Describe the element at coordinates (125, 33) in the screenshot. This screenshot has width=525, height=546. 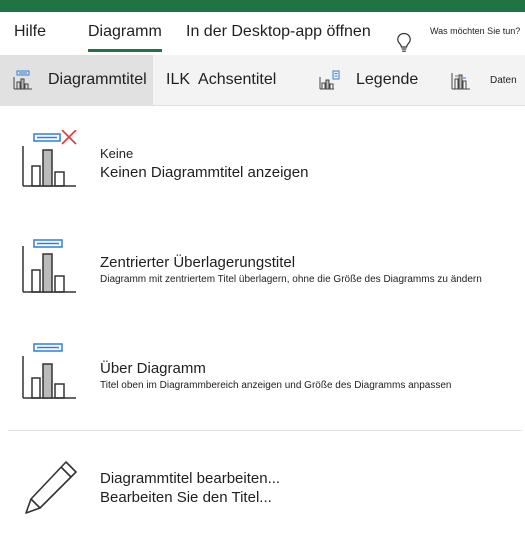
I see `tab-diagramm: Diagramm` at that location.